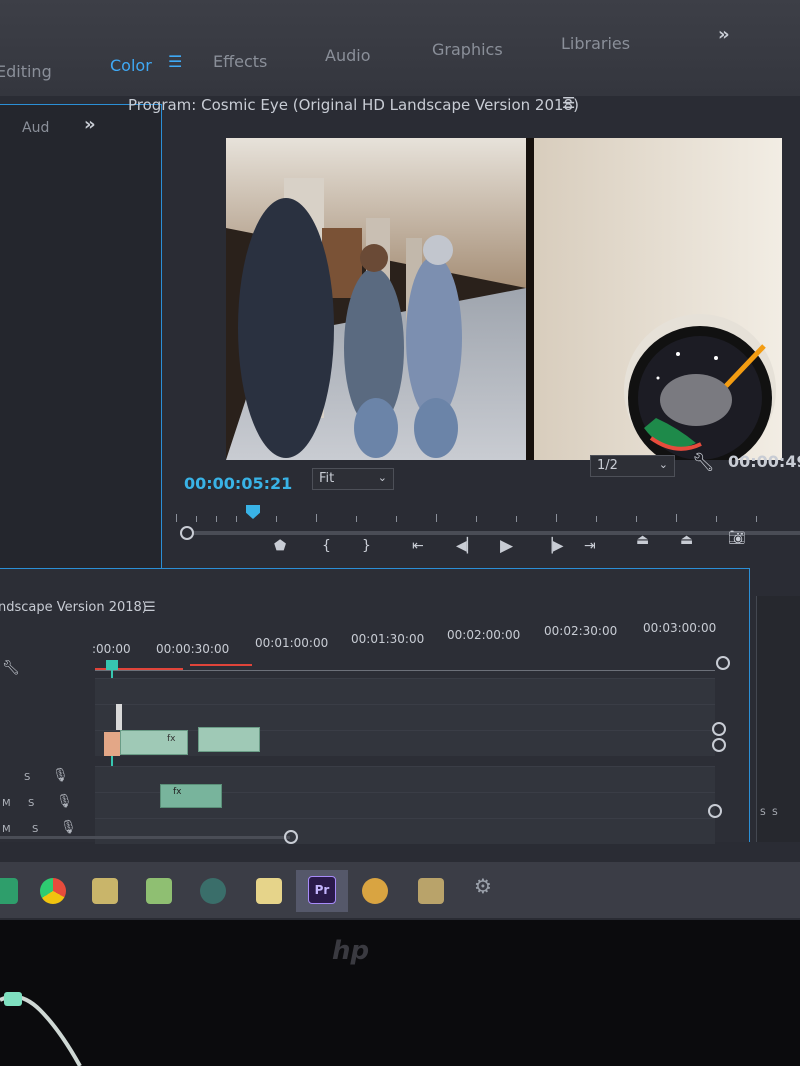  What do you see at coordinates (327, 478) in the screenshot?
I see `fit-dropdown-value: Fit` at bounding box center [327, 478].